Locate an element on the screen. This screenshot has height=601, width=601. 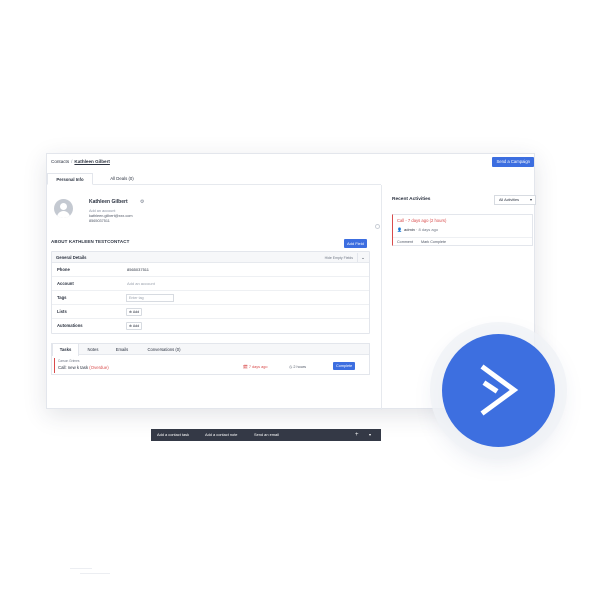
activity-headline: Call - 7 days ago (2 hours) is located at coordinates (422, 220).